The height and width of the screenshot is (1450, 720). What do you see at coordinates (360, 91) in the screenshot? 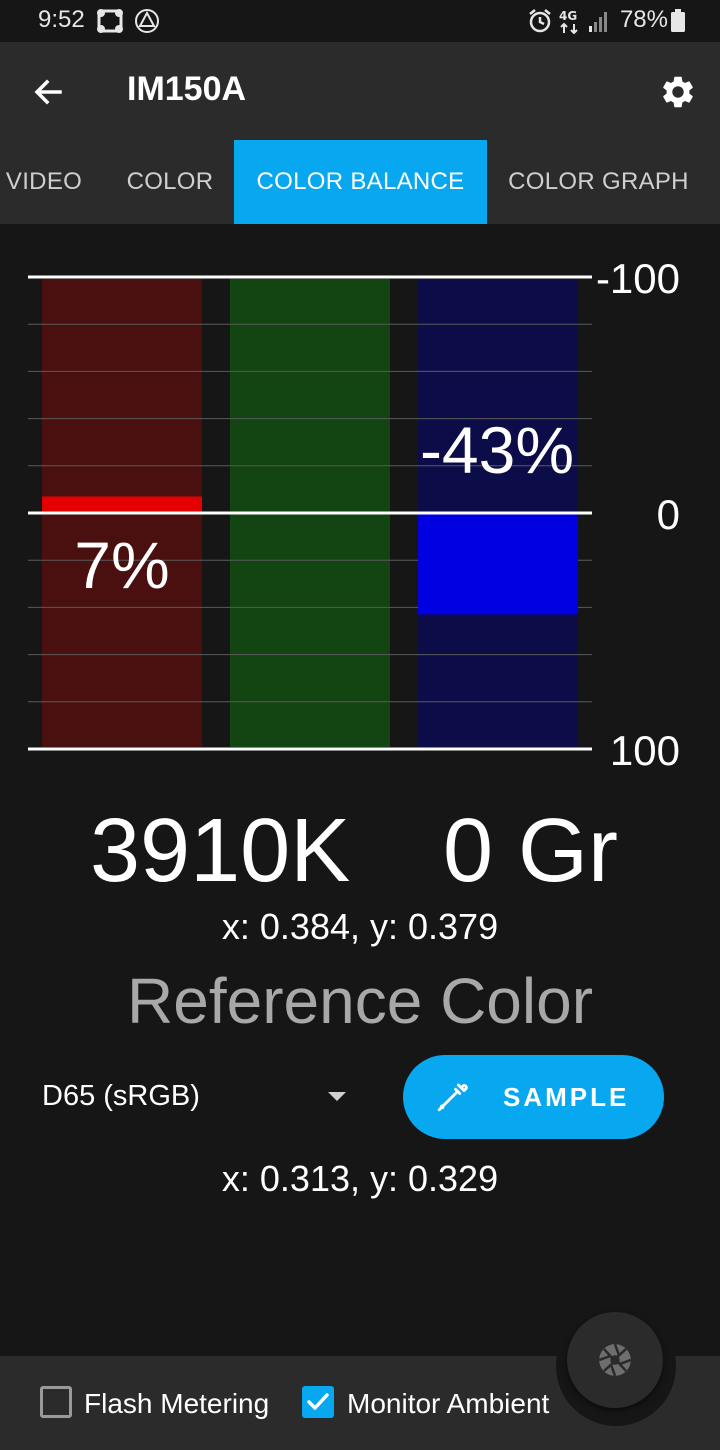
I see `app-bar: IM150A` at bounding box center [360, 91].